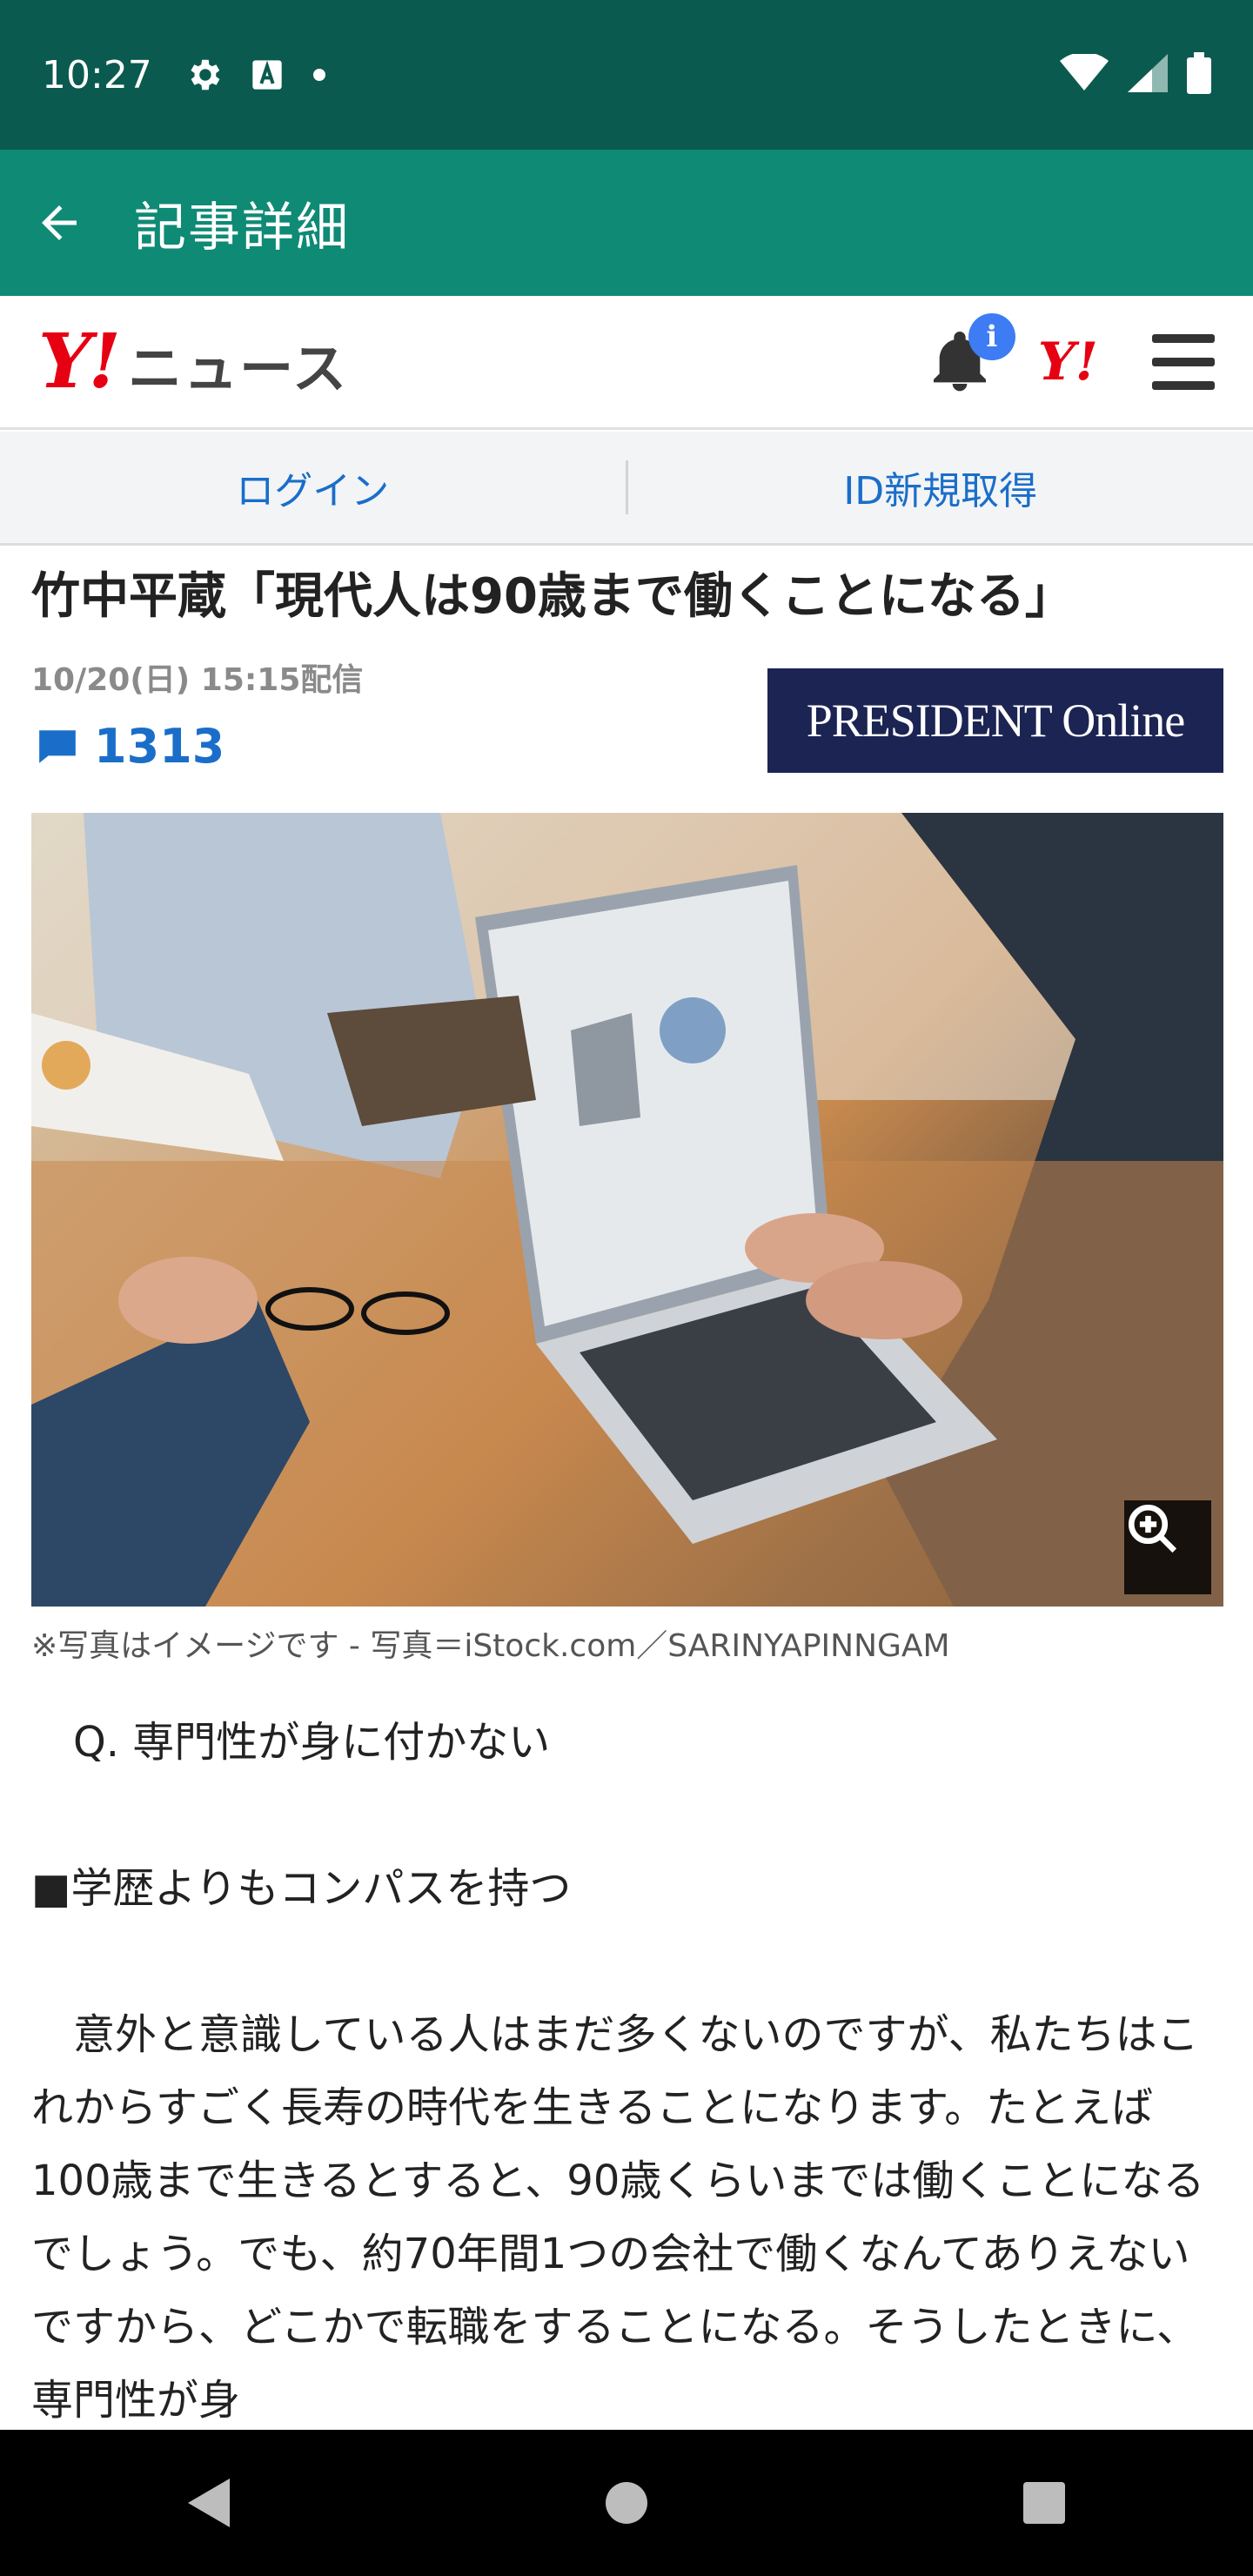  I want to click on zoom-button, so click(1167, 1547).